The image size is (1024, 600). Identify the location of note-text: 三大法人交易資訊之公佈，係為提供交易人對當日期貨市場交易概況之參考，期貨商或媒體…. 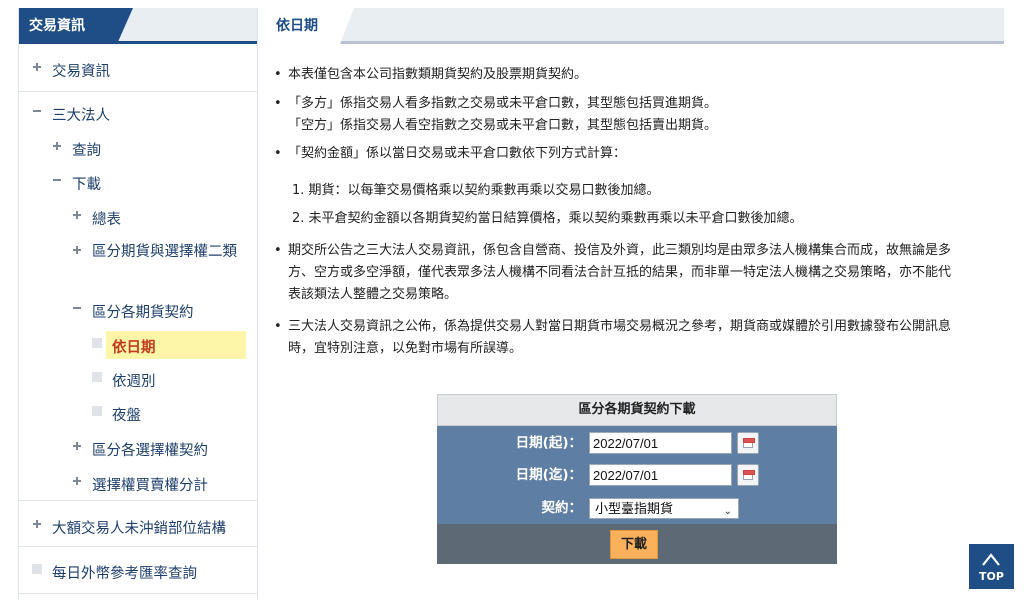
(620, 326).